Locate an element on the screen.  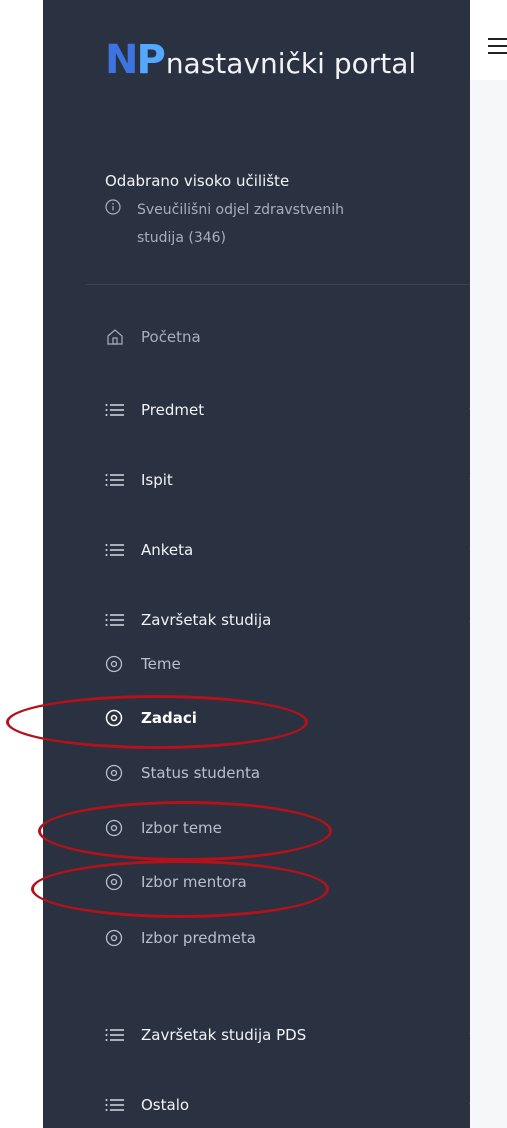
top-bar is located at coordinates (488, 40).